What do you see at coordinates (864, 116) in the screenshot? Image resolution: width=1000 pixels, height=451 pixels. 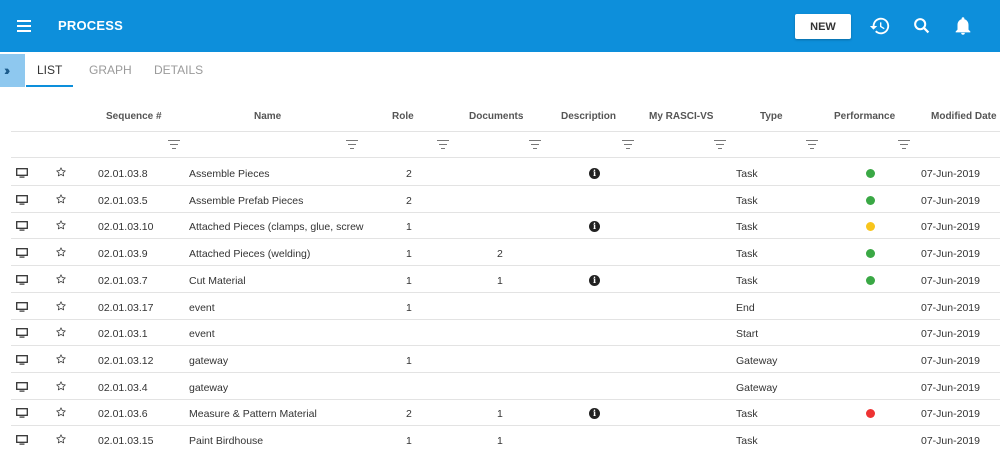 I see `column-header-performance: Performance` at bounding box center [864, 116].